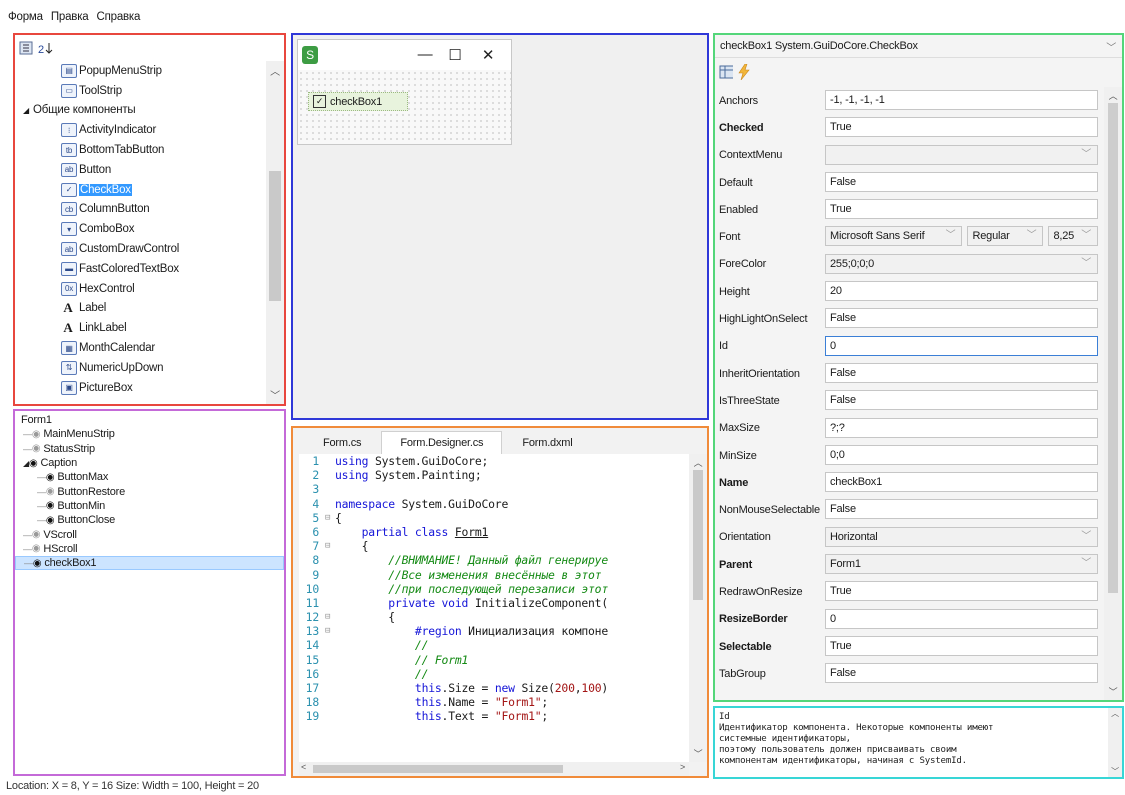  What do you see at coordinates (149, 549) in the screenshot?
I see `tree-node: — ◉ HScroll` at bounding box center [149, 549].